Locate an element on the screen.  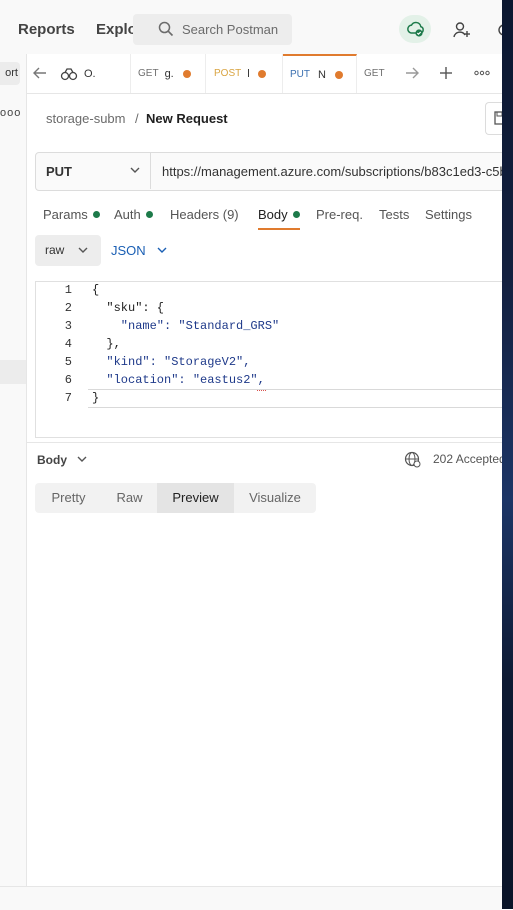
new-tab-plus-icon is located at coordinates (446, 73).